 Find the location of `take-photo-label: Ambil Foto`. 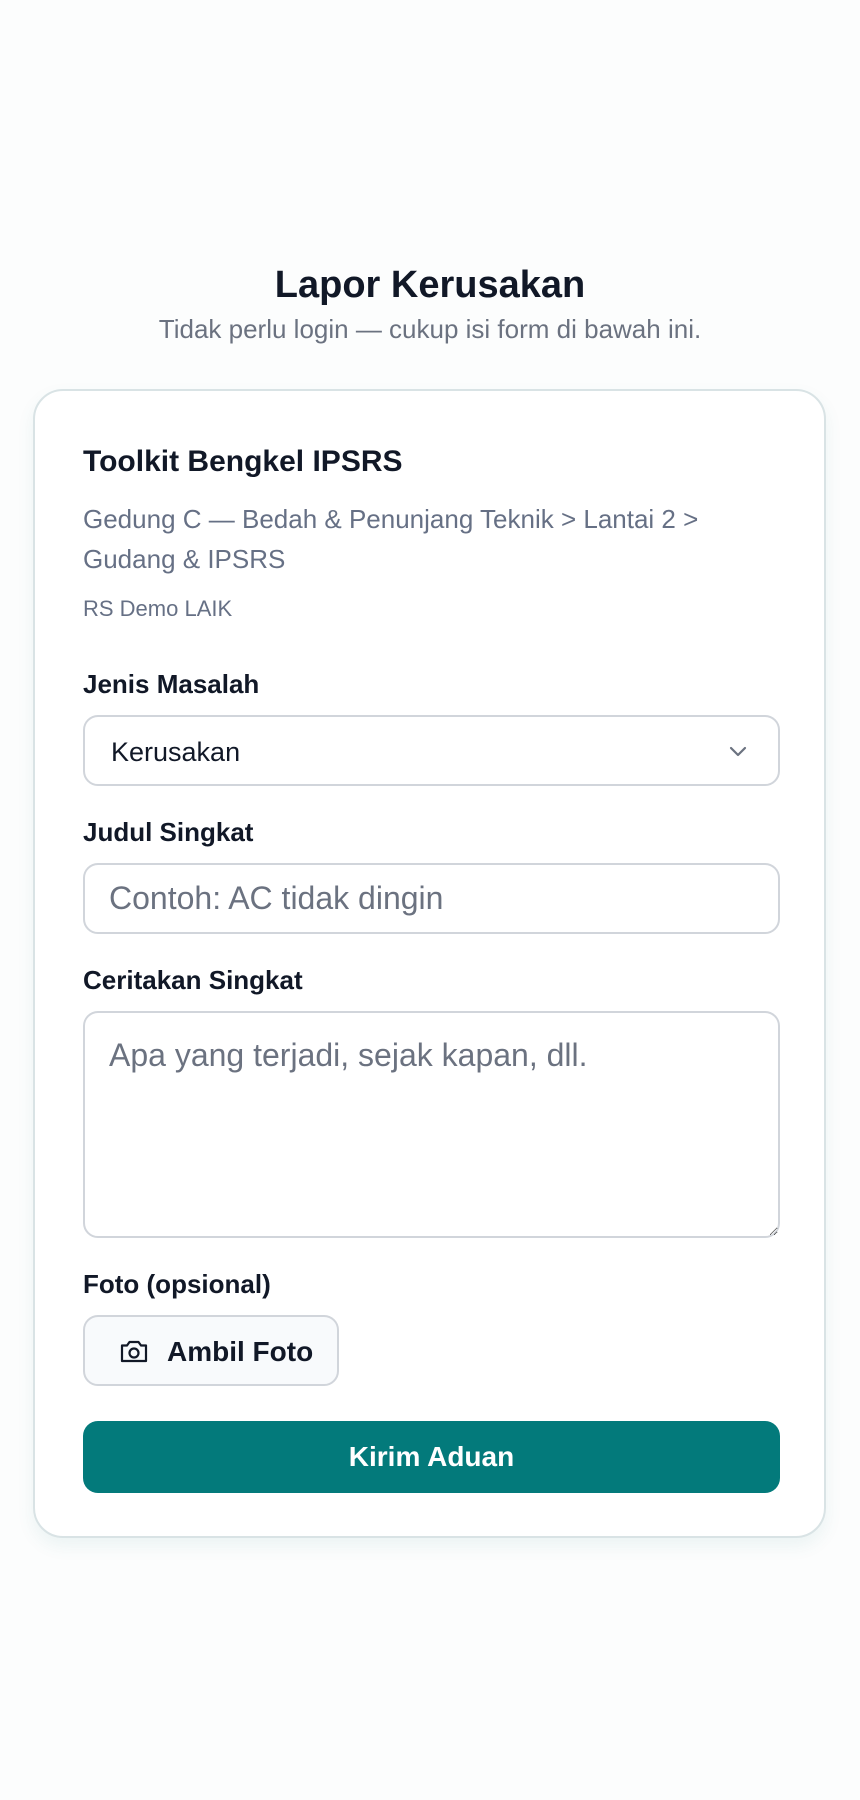

take-photo-label: Ambil Foto is located at coordinates (240, 1351).